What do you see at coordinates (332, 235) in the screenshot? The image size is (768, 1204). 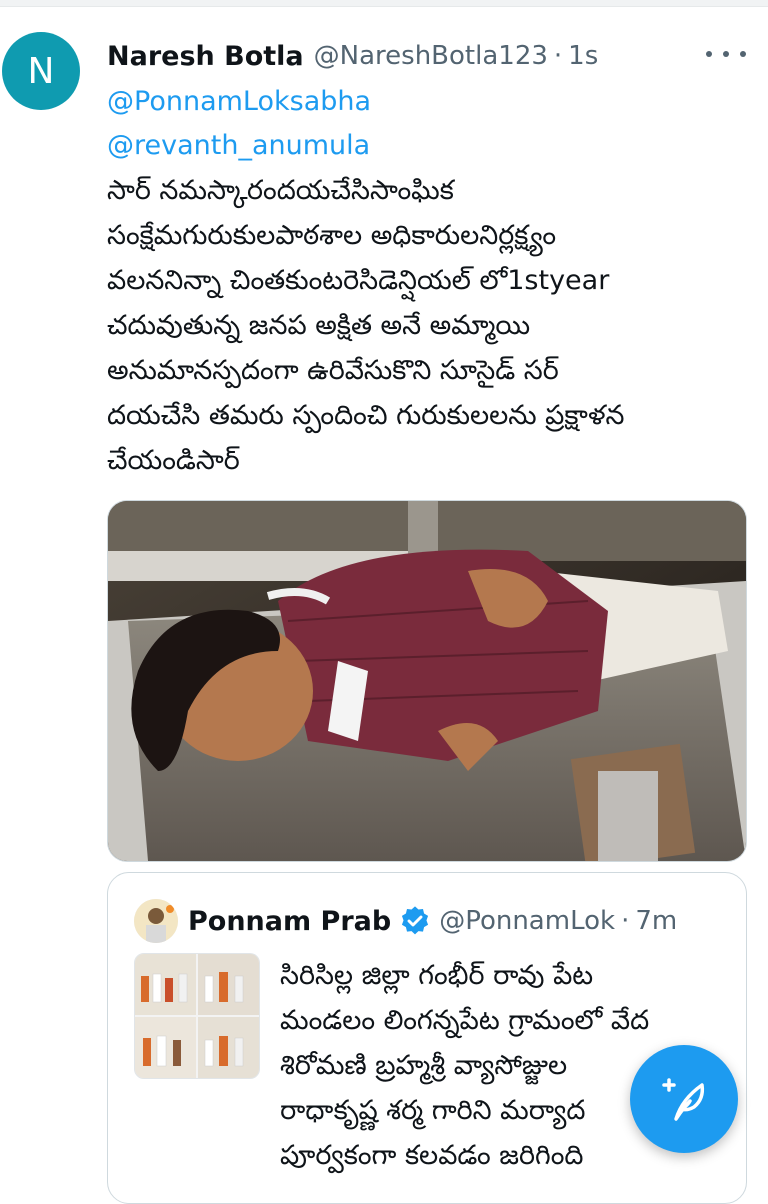 I see `tweet-text-line: సంక్షేమగురుకులపాఠశాల అధికారులనిర్లక్ష్యం` at bounding box center [332, 235].